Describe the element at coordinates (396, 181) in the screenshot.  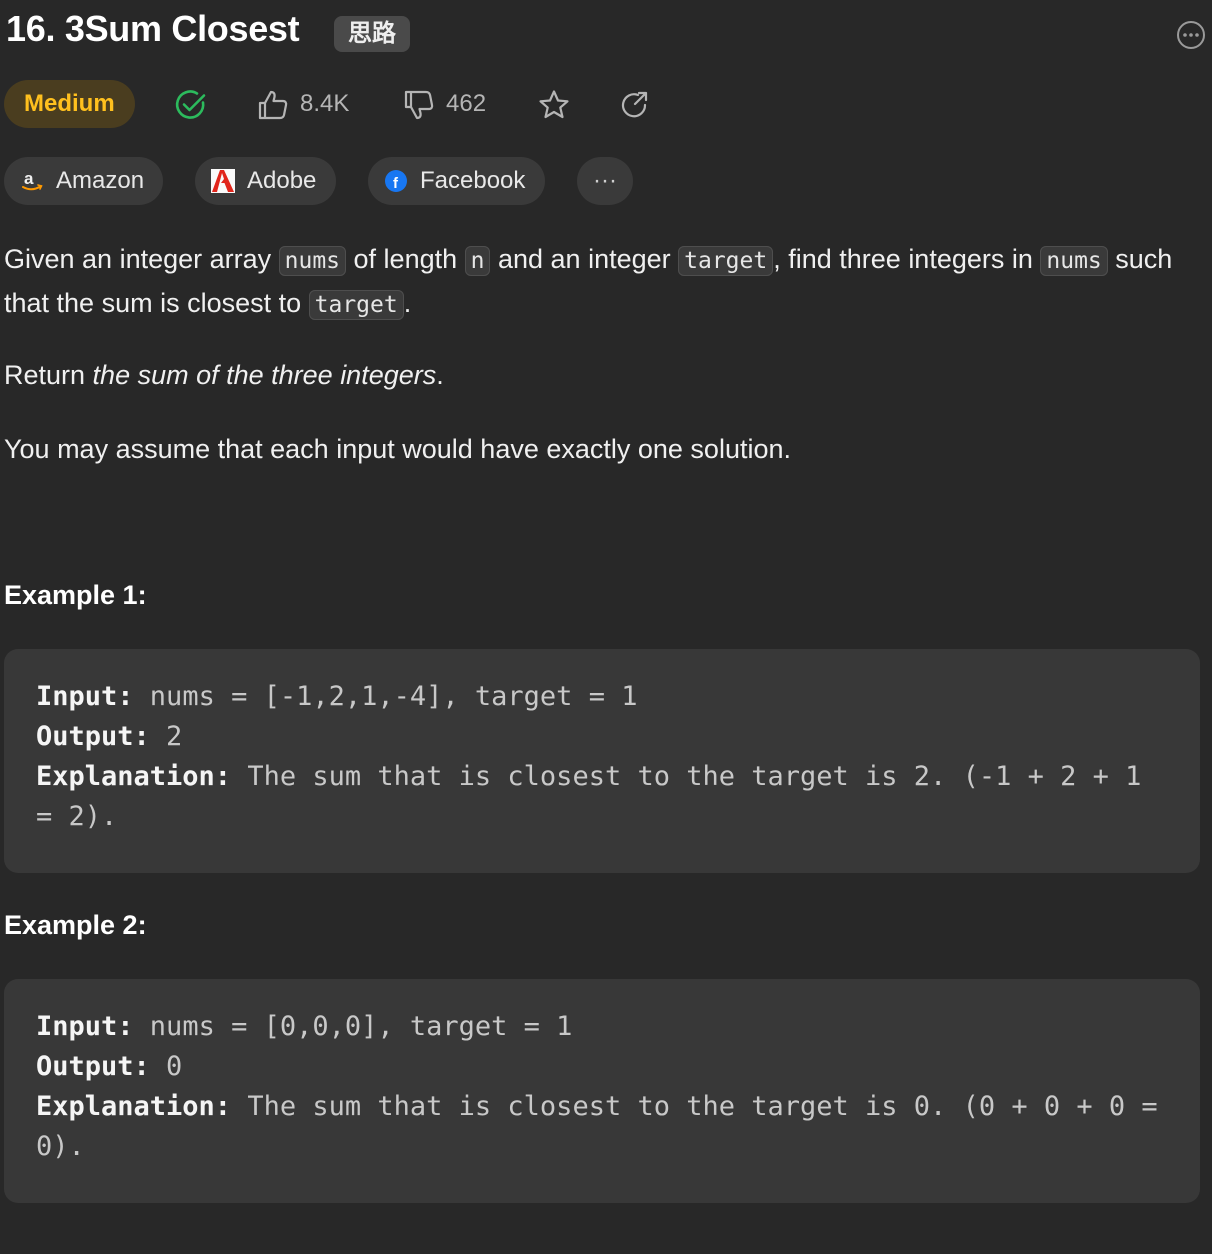
I see `facebook-logo-icon: f` at that location.